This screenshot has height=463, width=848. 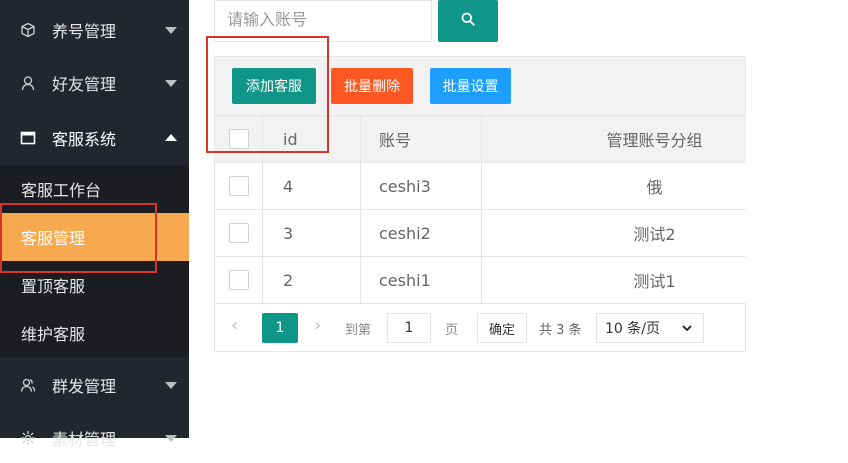 What do you see at coordinates (78, 238) in the screenshot?
I see `annotation-box-service-management` at bounding box center [78, 238].